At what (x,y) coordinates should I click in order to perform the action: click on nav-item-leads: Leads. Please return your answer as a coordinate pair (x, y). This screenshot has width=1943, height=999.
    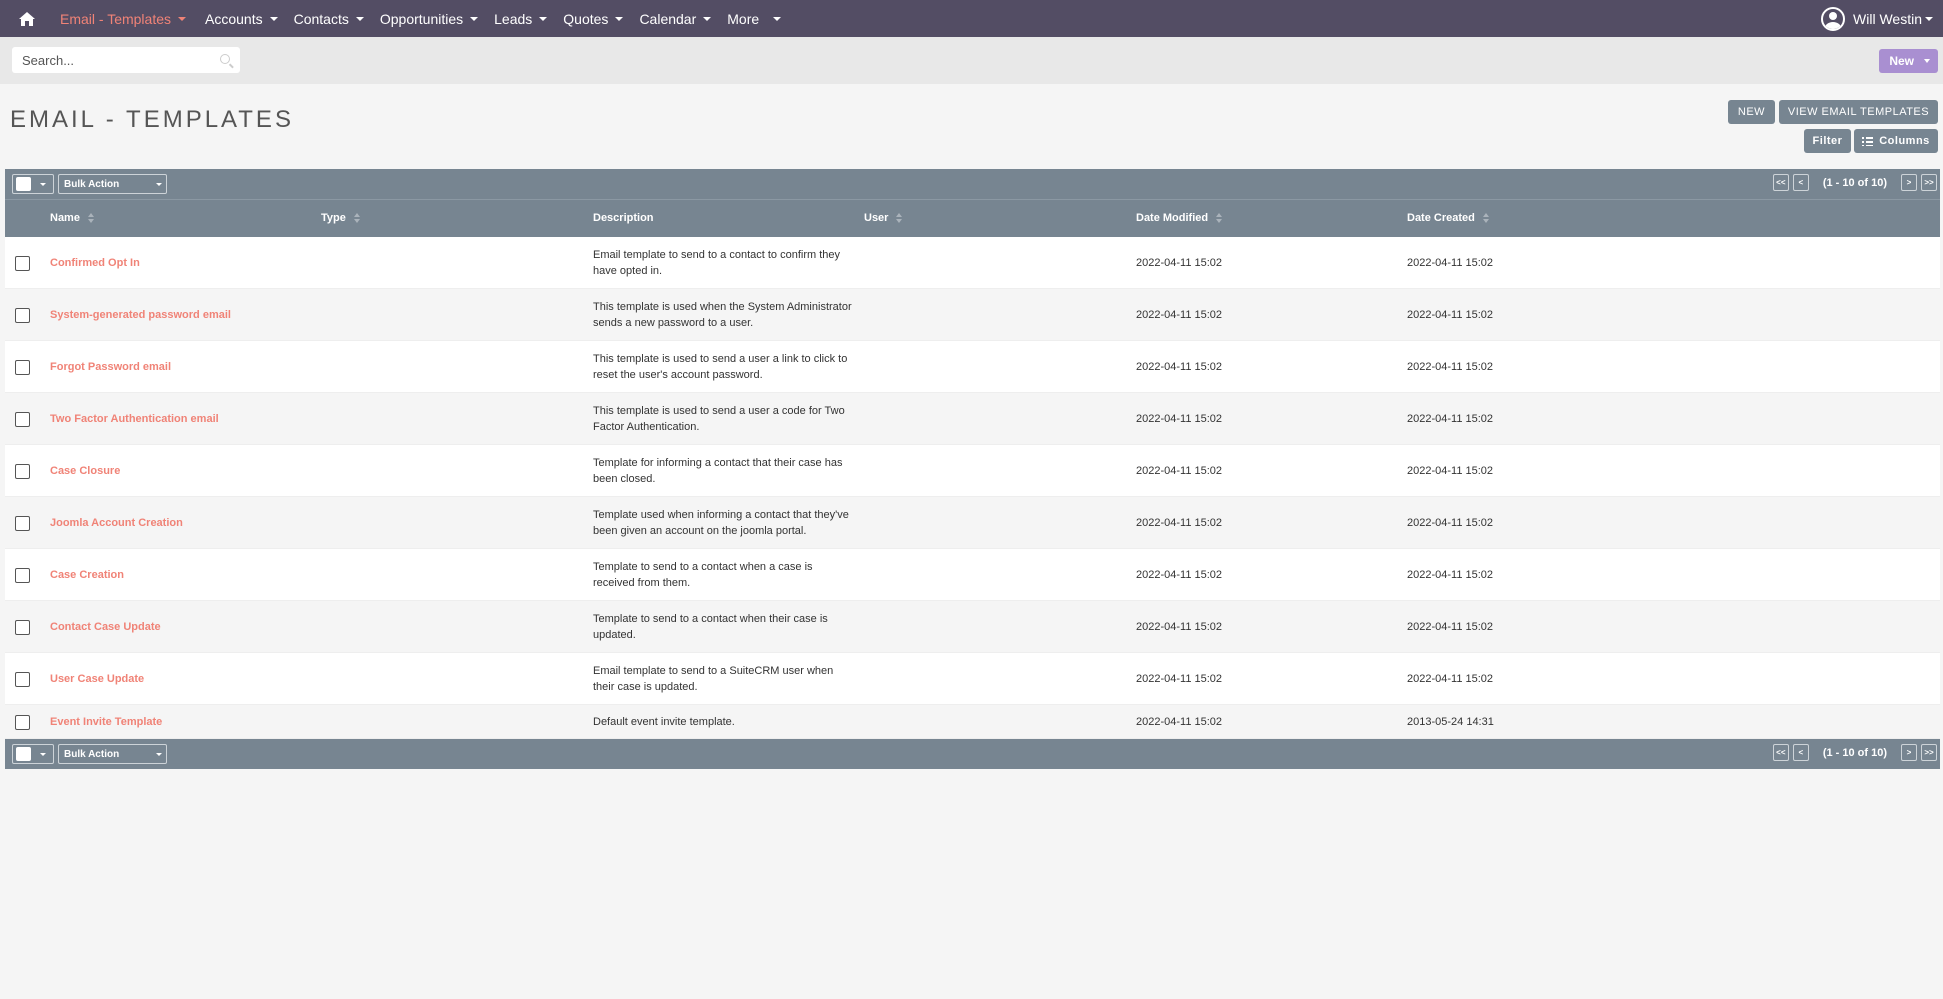
    Looking at the image, I should click on (521, 18).